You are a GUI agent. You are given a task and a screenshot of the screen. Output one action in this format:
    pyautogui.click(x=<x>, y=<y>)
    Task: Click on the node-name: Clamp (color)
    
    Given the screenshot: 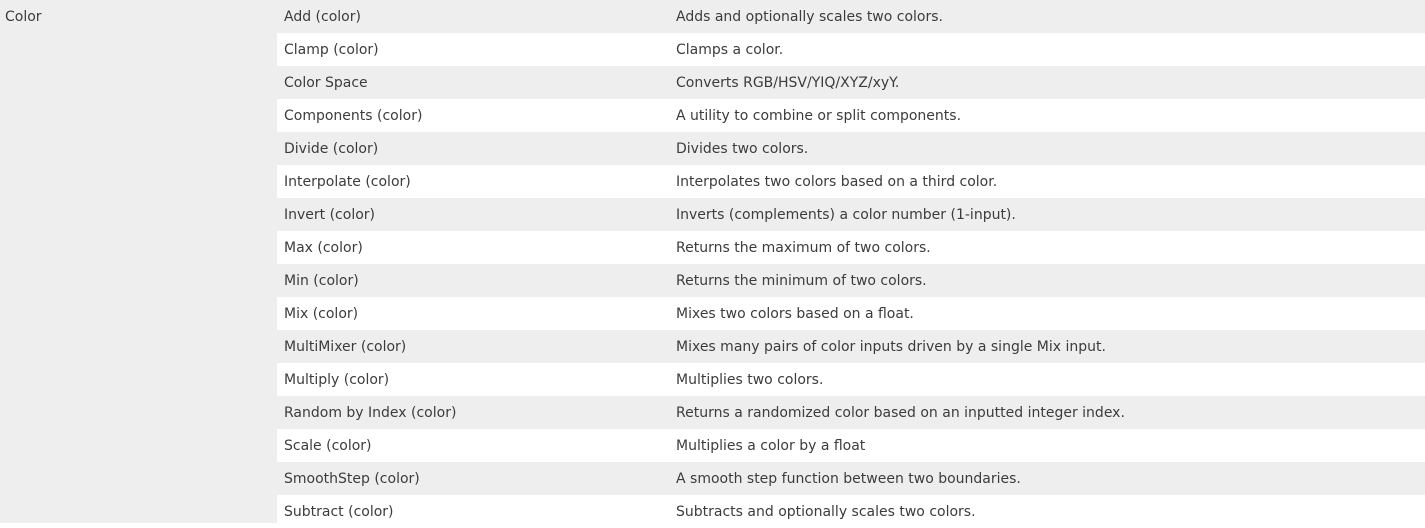 What is the action you would take?
    pyautogui.click(x=331, y=50)
    